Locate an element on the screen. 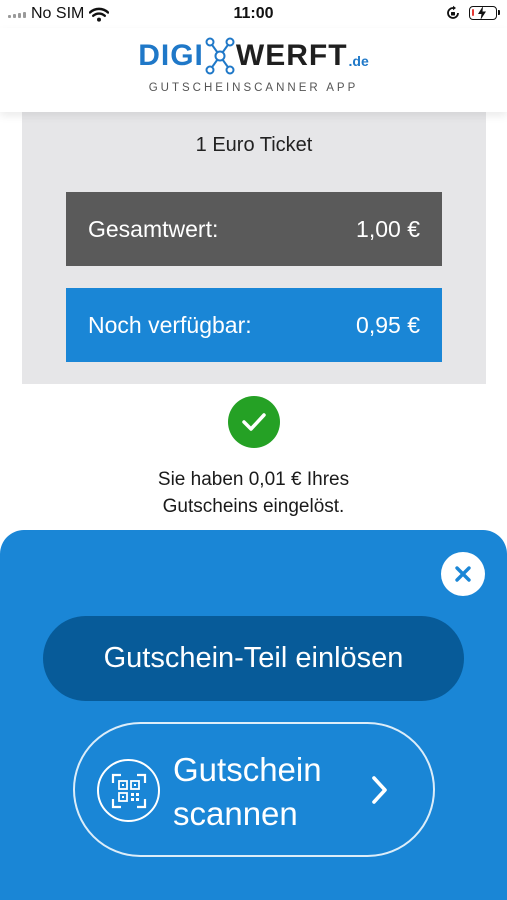 The height and width of the screenshot is (900, 507). available-value-row: Noch verfügbar: 0,95 € is located at coordinates (254, 325).